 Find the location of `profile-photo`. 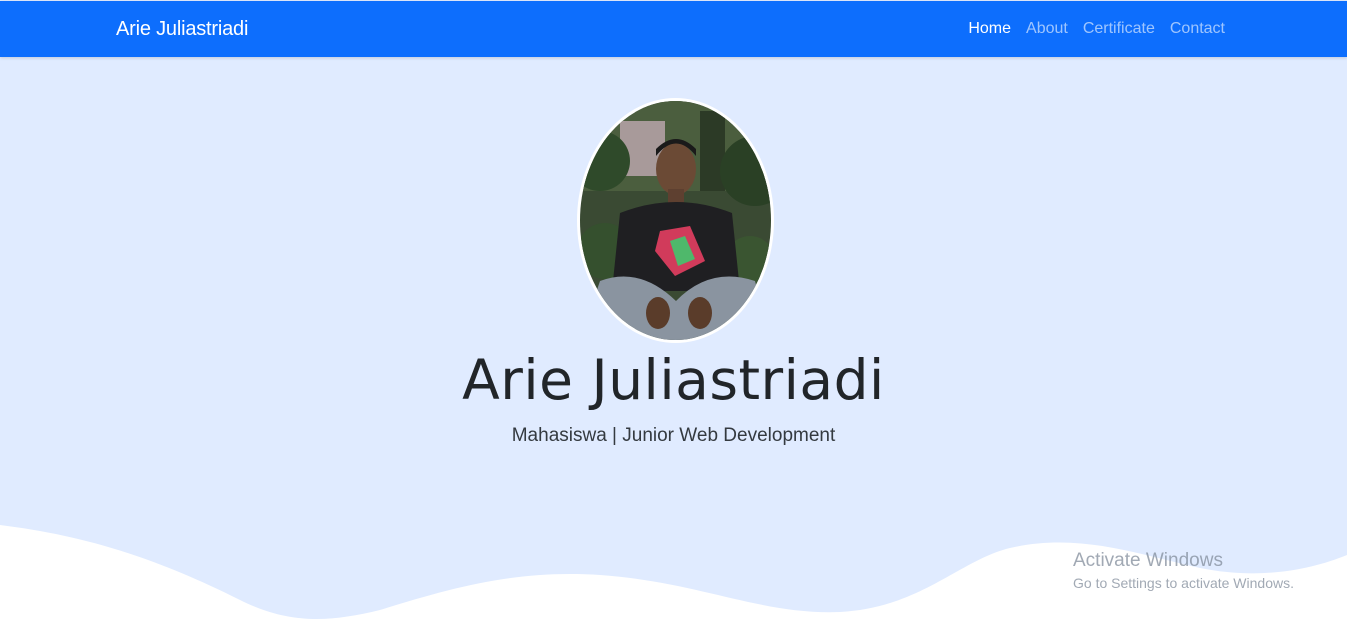

profile-photo is located at coordinates (675, 220).